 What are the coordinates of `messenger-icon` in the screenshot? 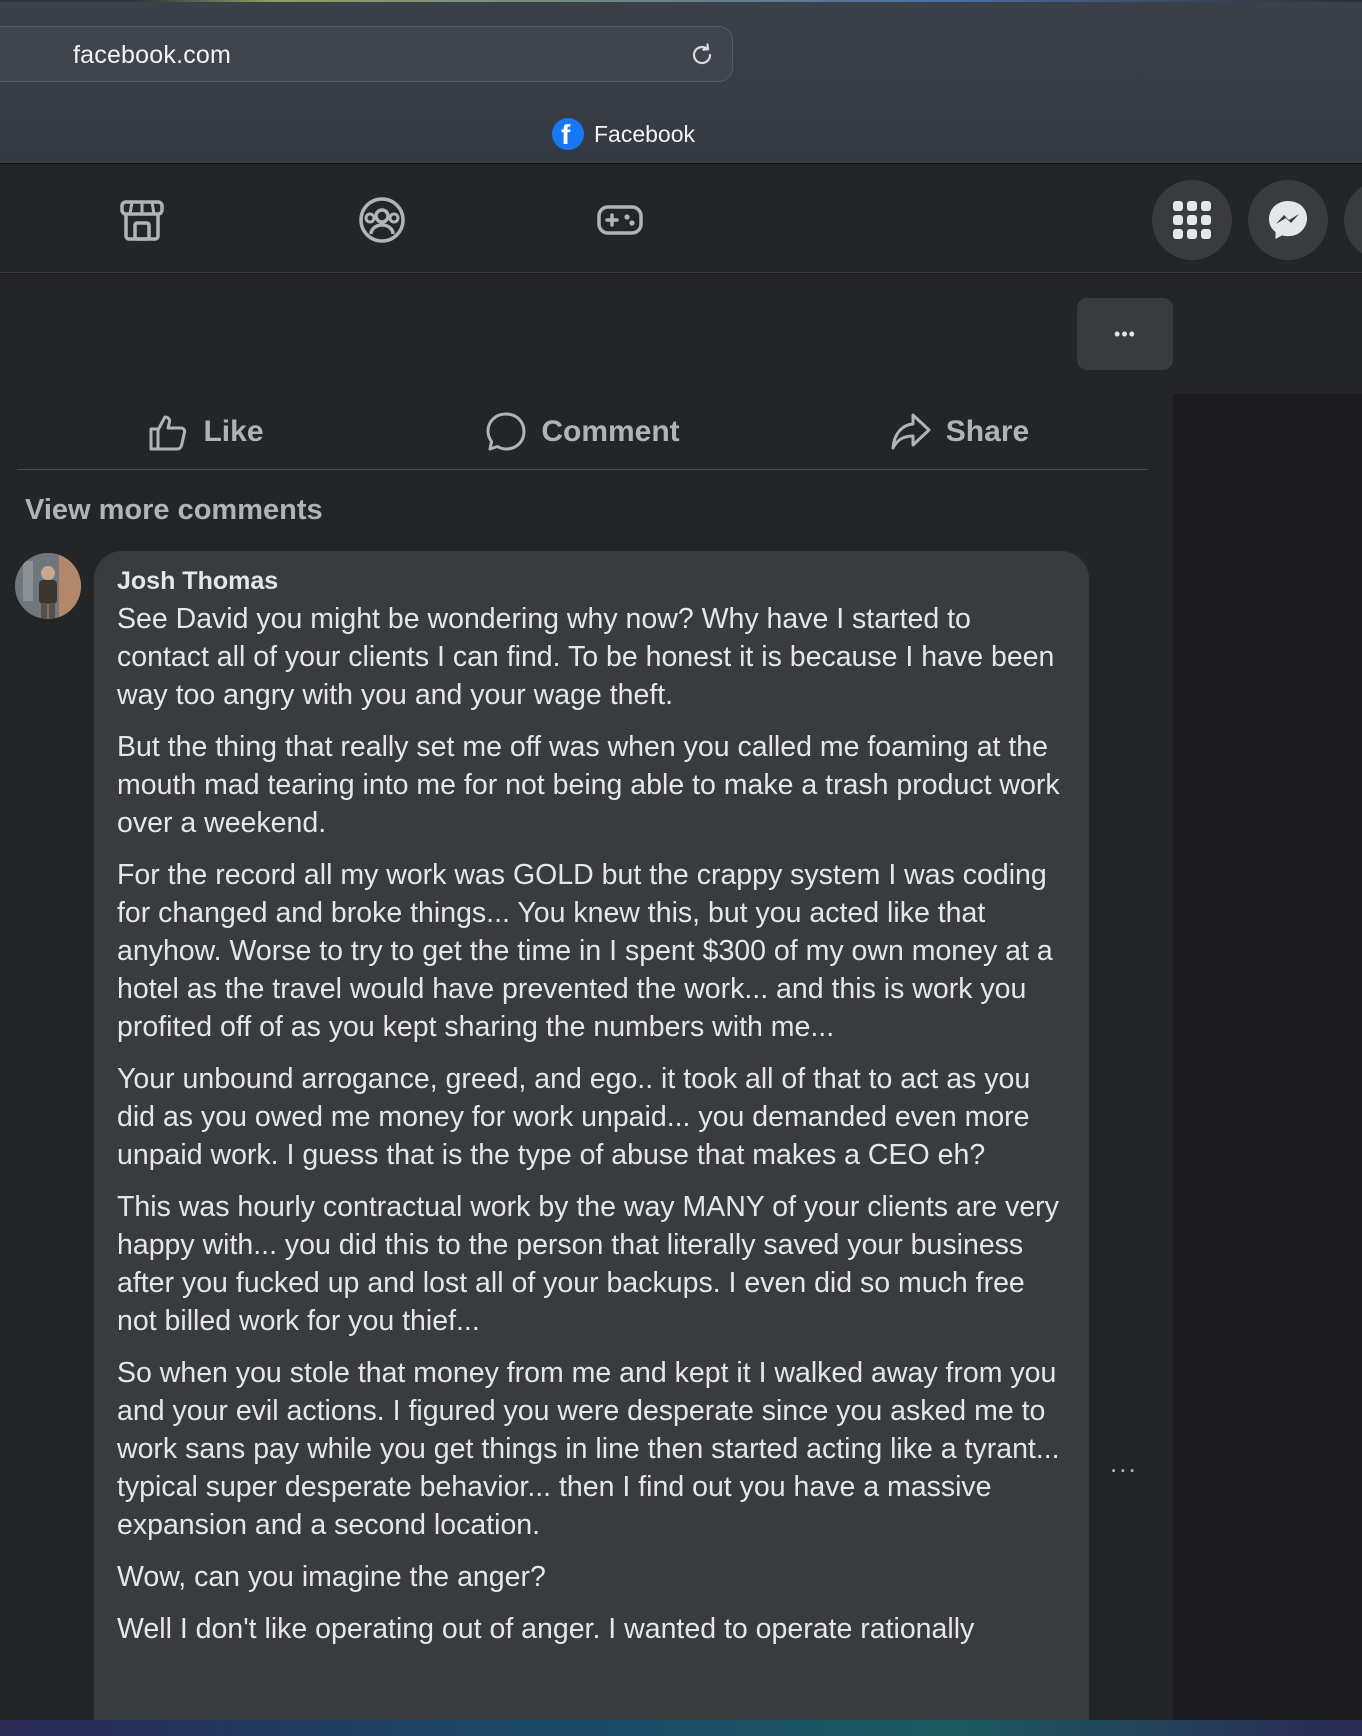 It's located at (1288, 220).